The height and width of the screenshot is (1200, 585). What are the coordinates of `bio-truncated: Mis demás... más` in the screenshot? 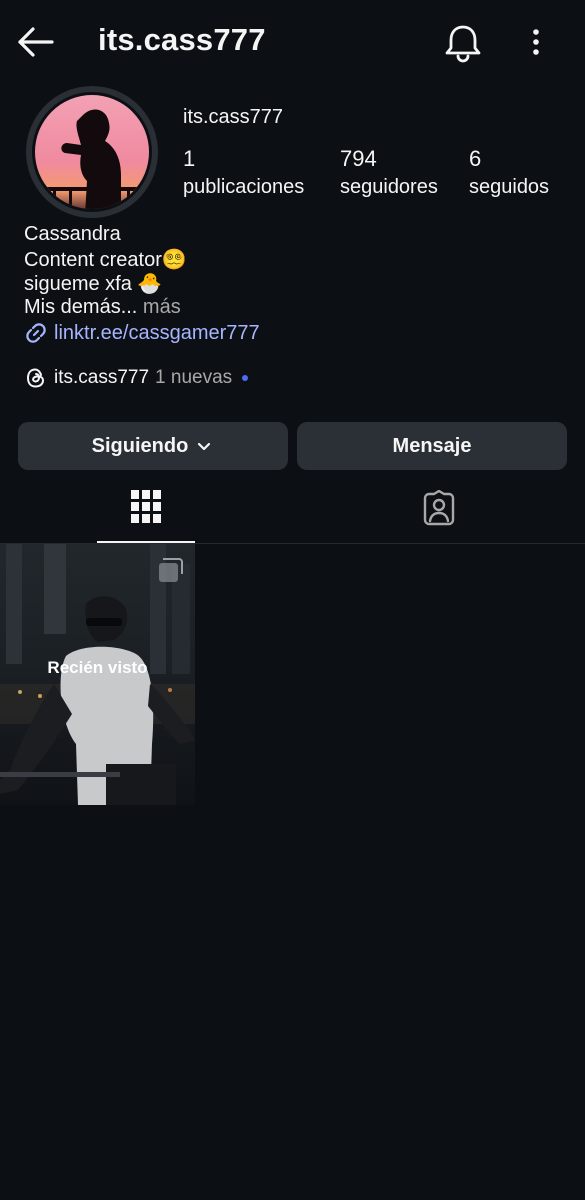 It's located at (102, 307).